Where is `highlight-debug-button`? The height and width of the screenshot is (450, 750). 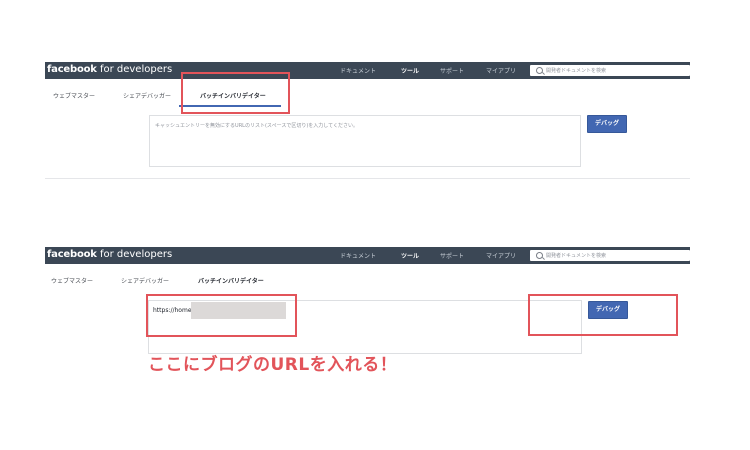
highlight-debug-button is located at coordinates (603, 315).